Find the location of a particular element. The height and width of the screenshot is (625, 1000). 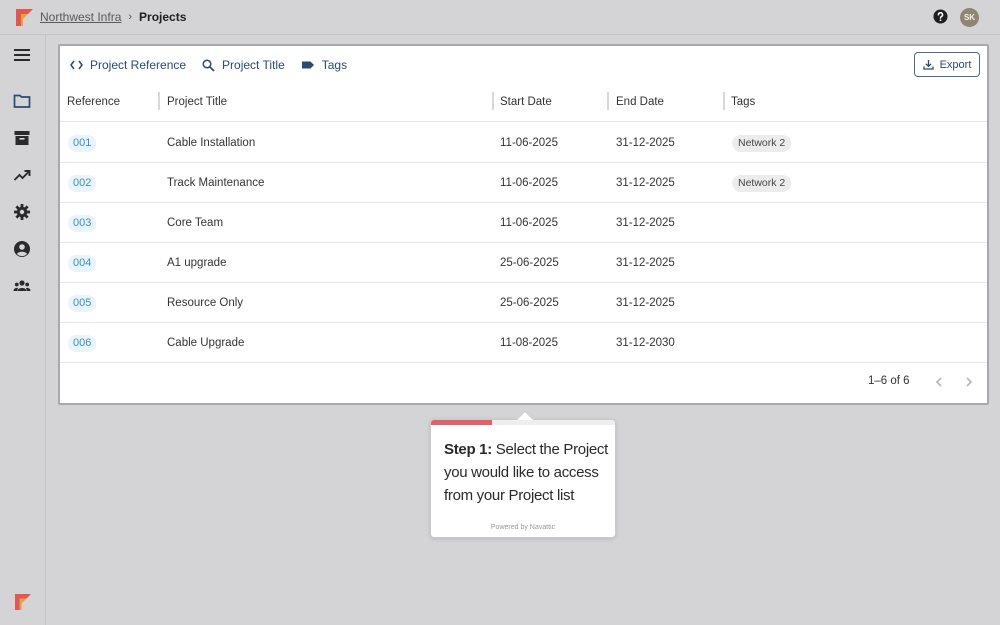

avatar: SK is located at coordinates (969, 17).